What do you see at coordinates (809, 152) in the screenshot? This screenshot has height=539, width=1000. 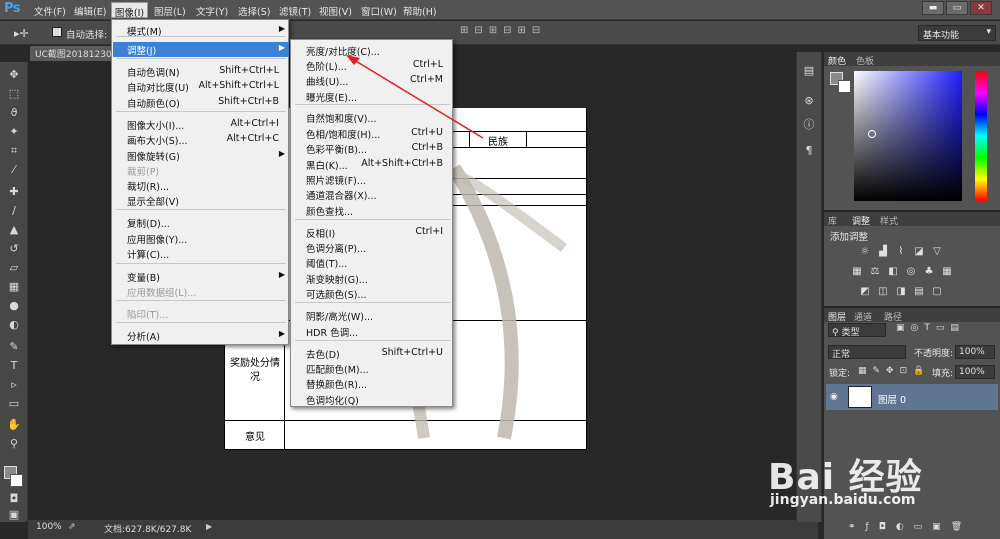 I see `paragraph-icon: ¶` at bounding box center [809, 152].